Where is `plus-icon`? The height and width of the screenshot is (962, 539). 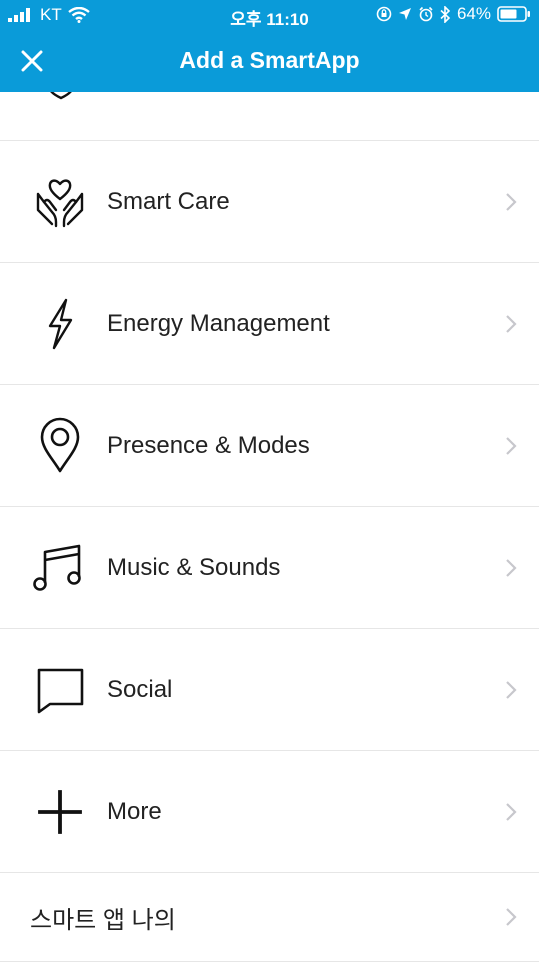 plus-icon is located at coordinates (60, 812).